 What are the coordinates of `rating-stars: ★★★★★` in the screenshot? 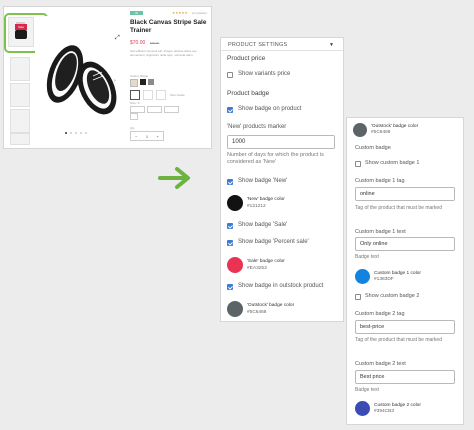 It's located at (180, 13).